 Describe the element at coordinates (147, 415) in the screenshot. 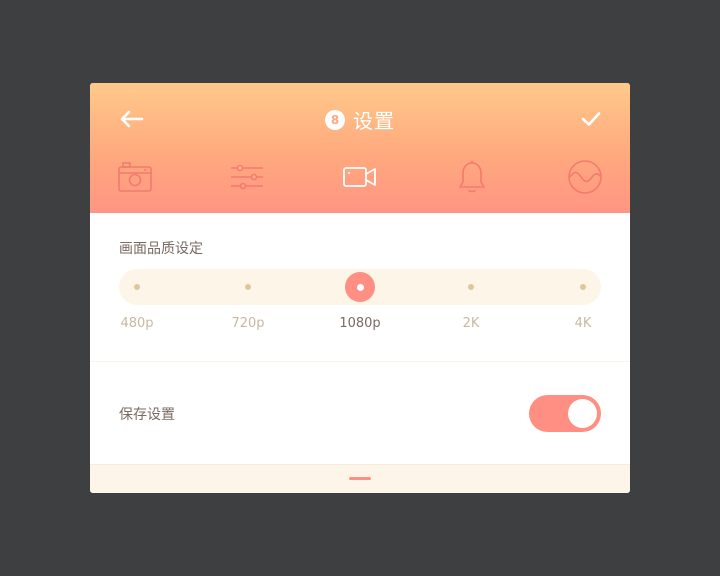

I see `save-settings-label: 保存设置` at that location.